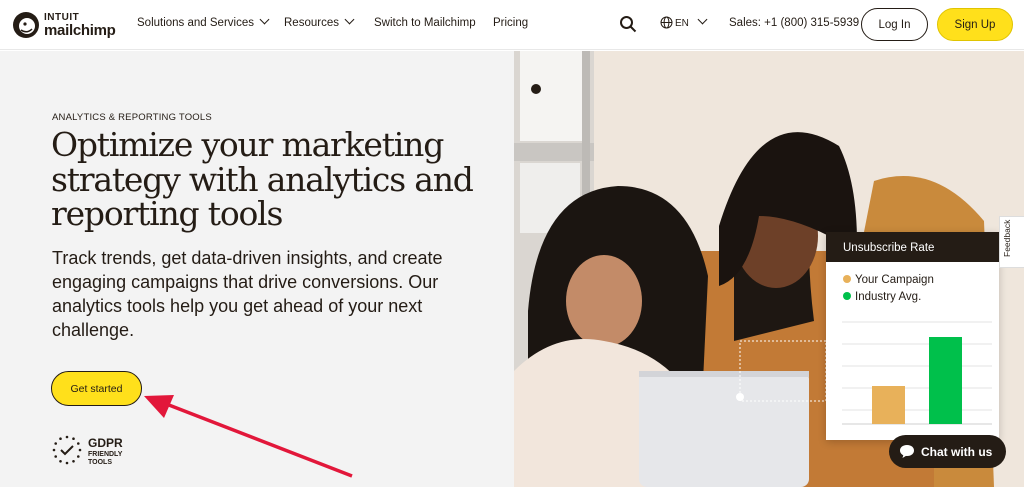  Describe the element at coordinates (100, 462) in the screenshot. I see `gdpr-sub-2: TOOLS` at that location.